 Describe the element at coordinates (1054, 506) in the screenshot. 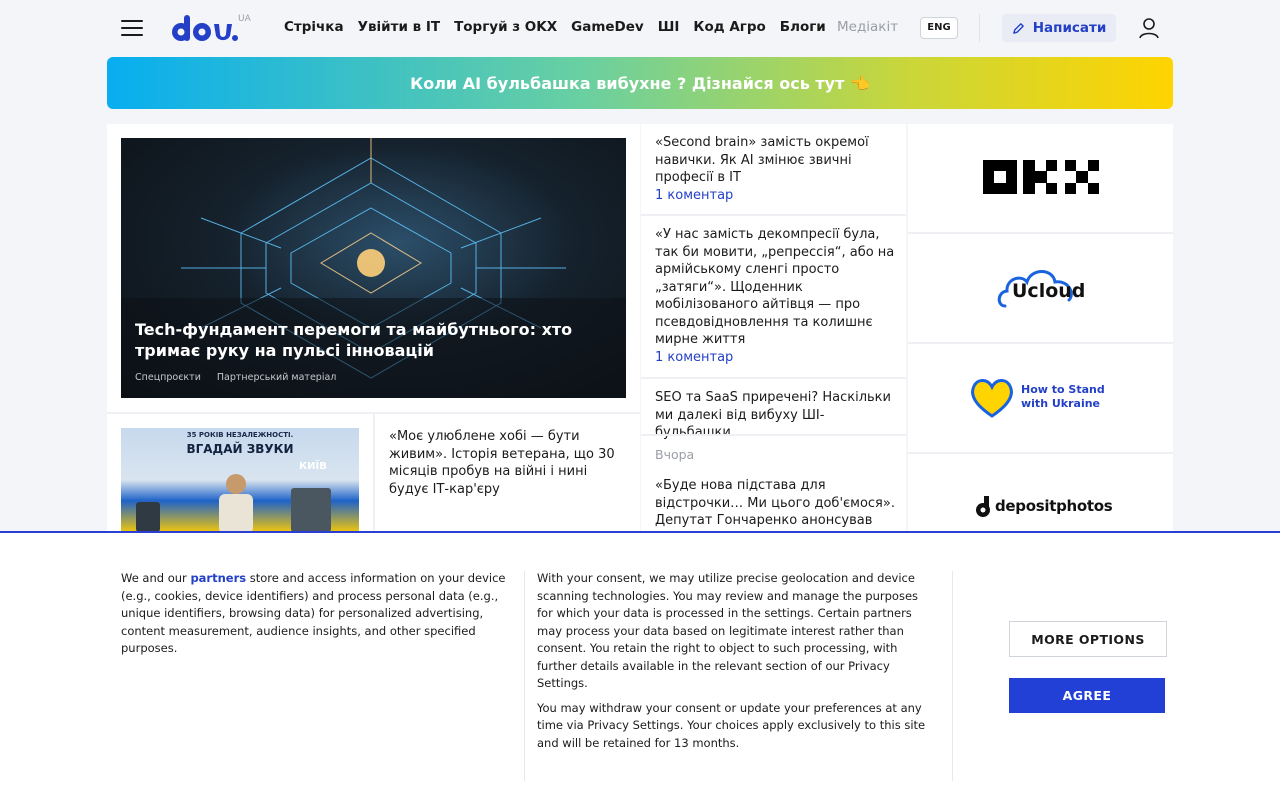

I see `depositphotos-text: depositphotos` at that location.